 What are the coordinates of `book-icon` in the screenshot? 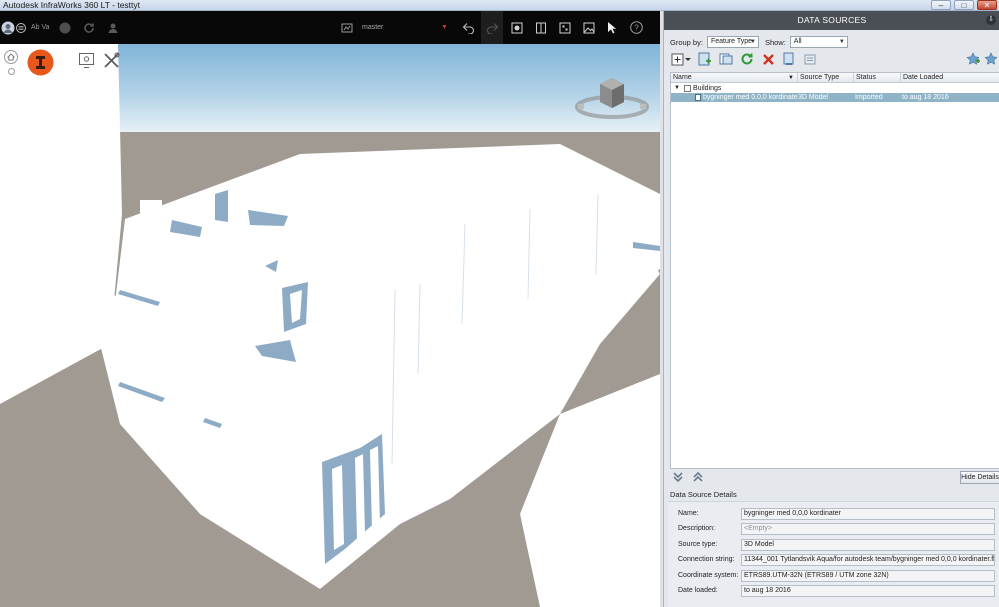 It's located at (541, 27).